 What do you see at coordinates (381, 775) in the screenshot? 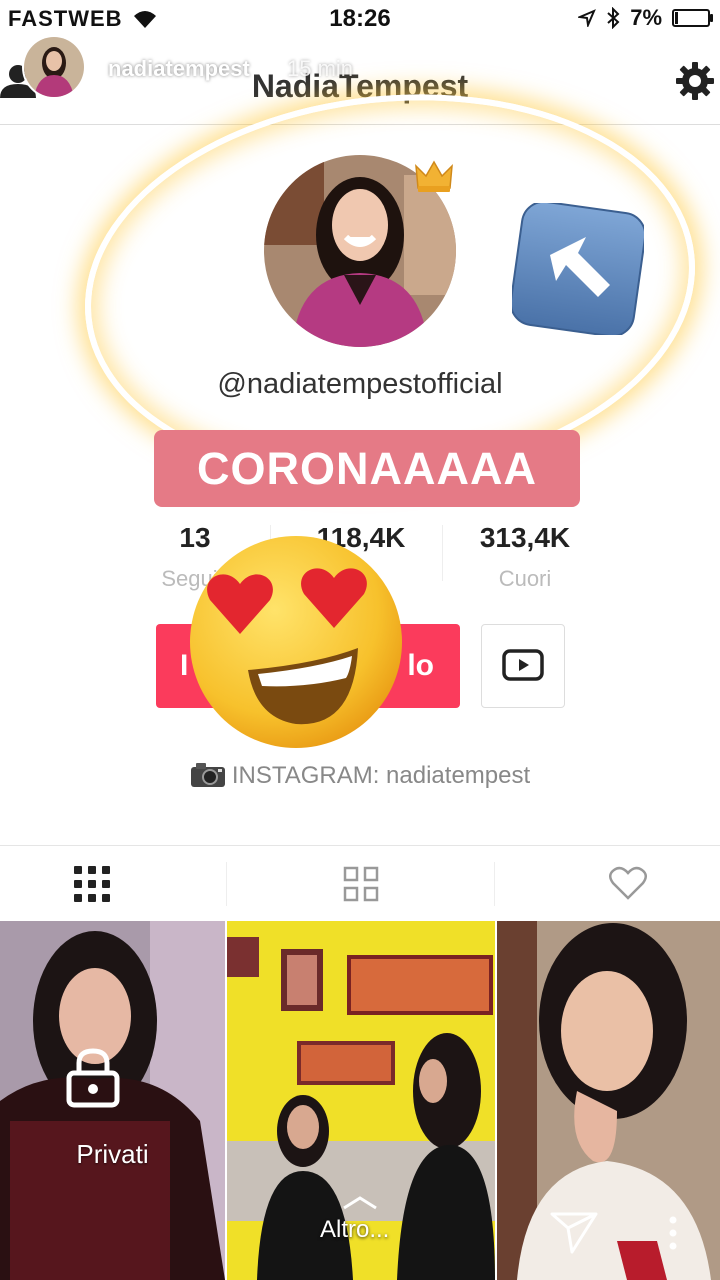
I see `instagram-text: INSTAGRAM: nadiatempest` at bounding box center [381, 775].